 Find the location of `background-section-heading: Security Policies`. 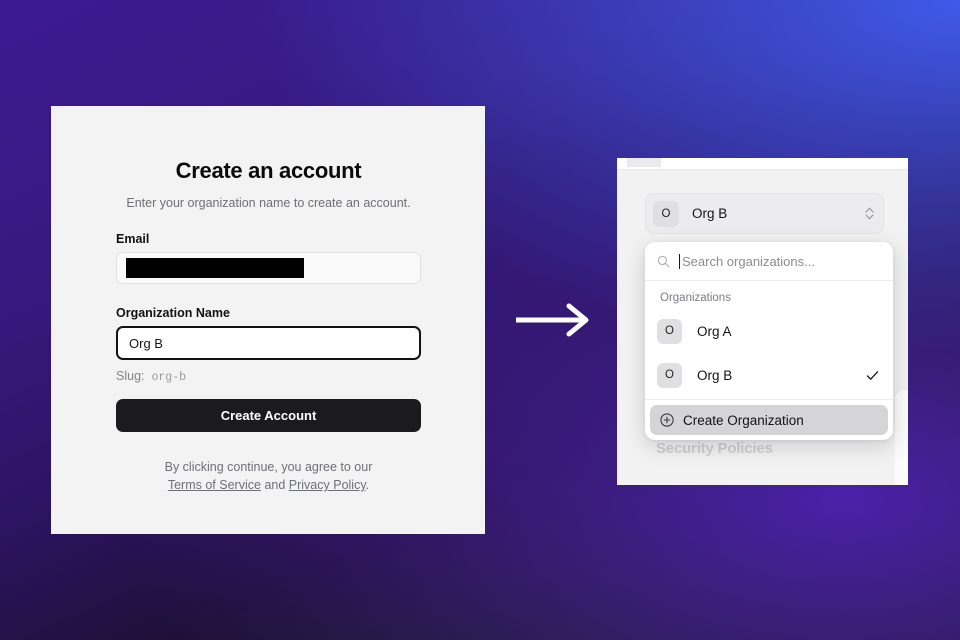

background-section-heading: Security Policies is located at coordinates (714, 448).